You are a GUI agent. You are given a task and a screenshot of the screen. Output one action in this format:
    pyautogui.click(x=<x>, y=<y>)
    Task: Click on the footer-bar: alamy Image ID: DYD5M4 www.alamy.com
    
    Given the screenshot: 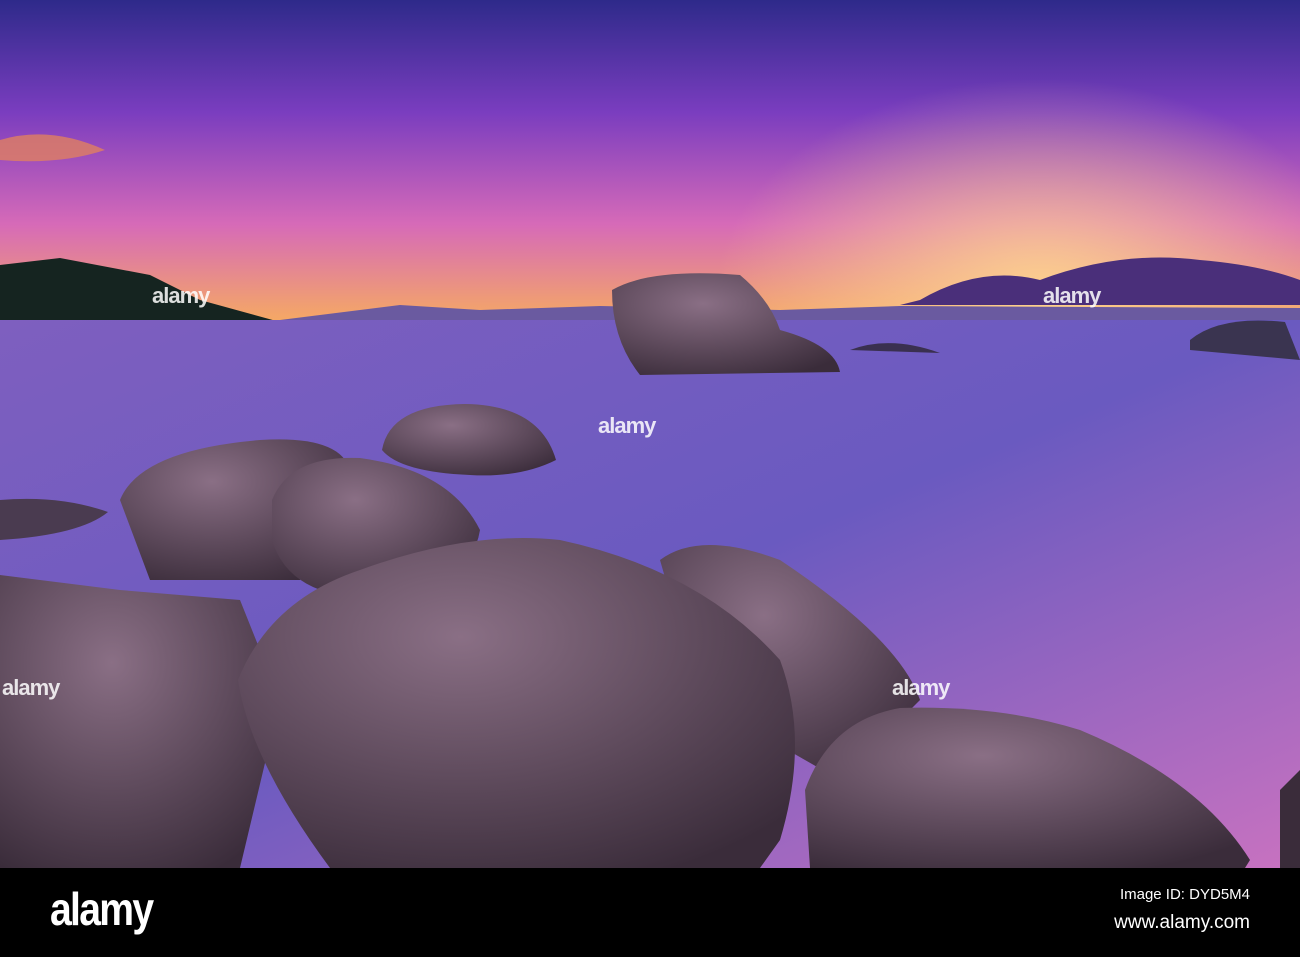 What is the action you would take?
    pyautogui.click(x=650, y=912)
    